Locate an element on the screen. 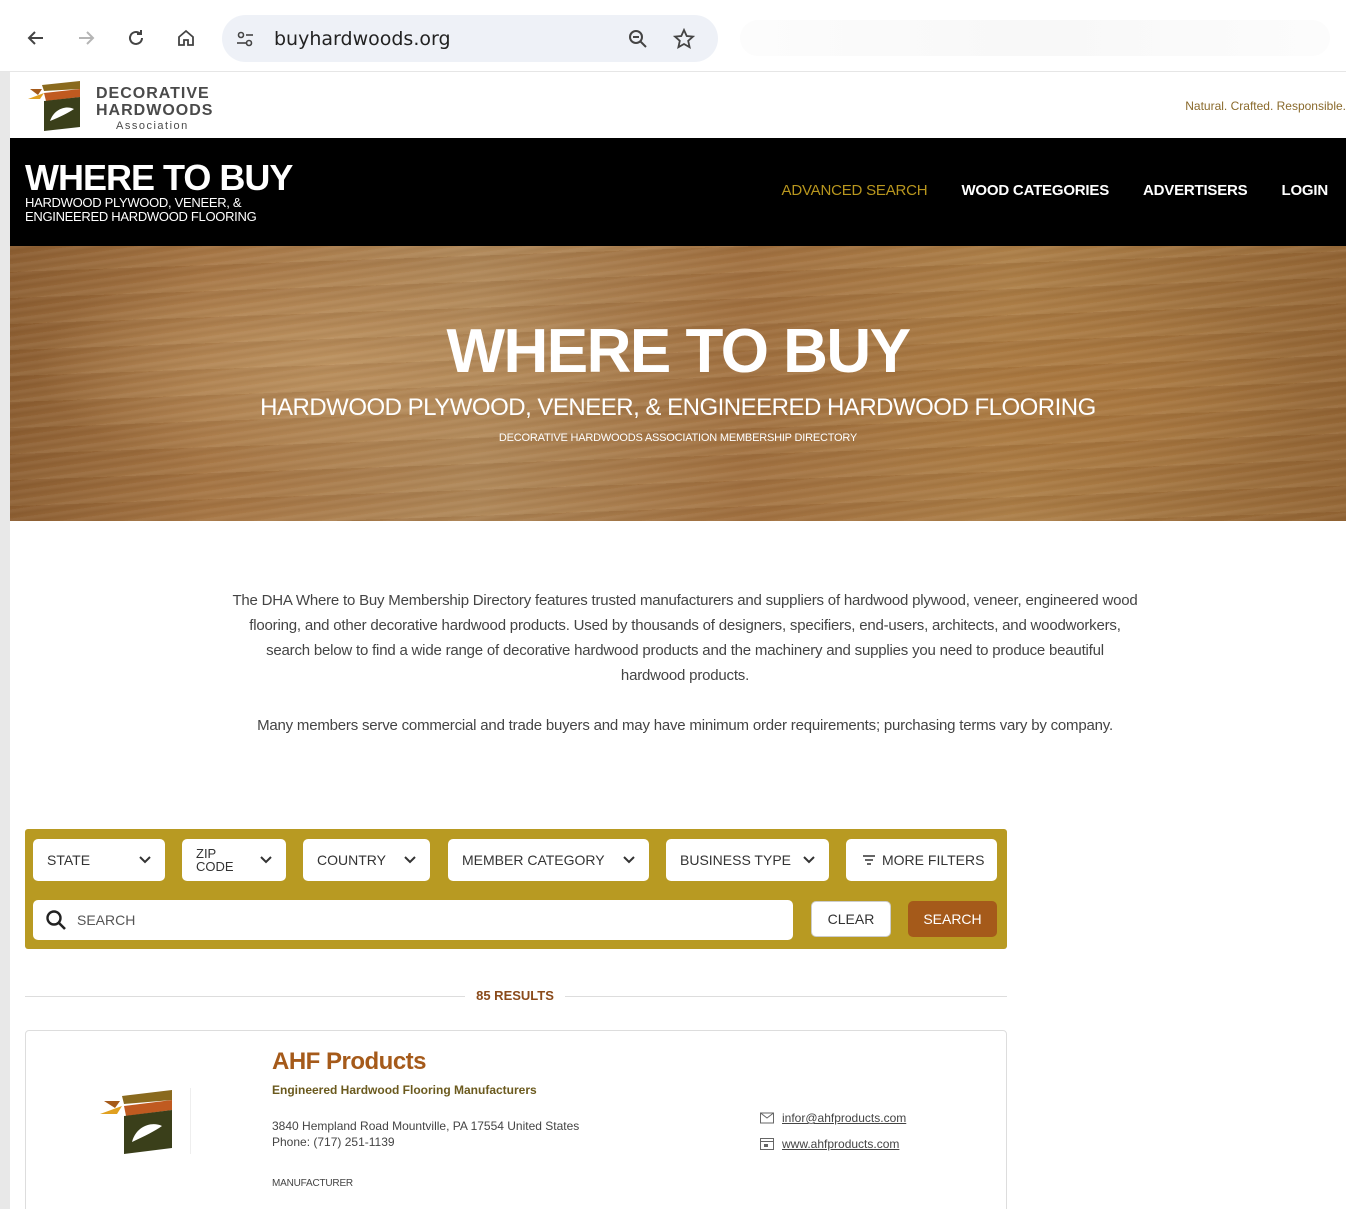  envelope-icon is located at coordinates (767, 1118).